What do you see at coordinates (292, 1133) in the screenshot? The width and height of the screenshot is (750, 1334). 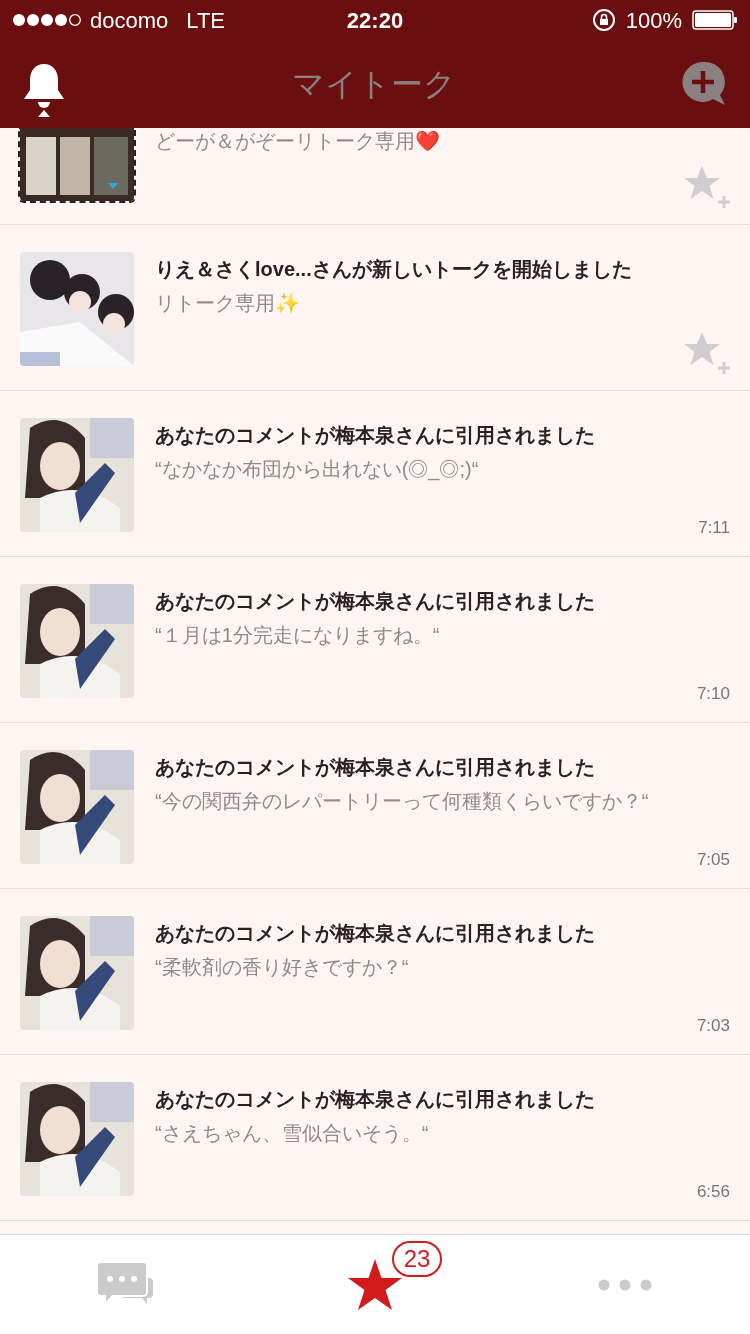 I see `notification-message: “さえちゃん、雪似合いそう。“` at bounding box center [292, 1133].